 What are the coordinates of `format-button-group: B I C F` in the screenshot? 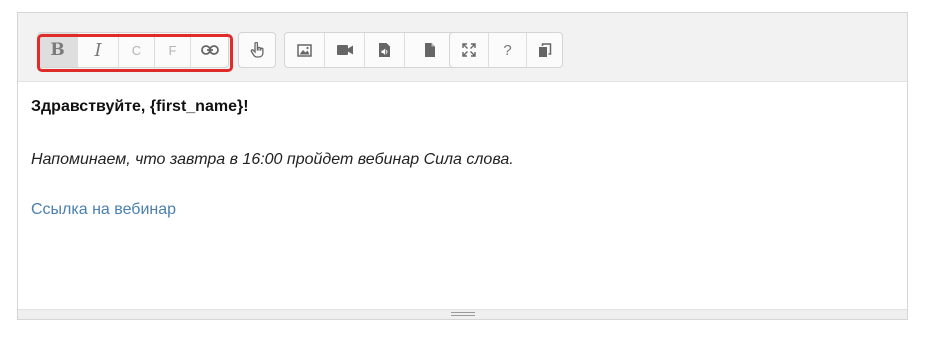 It's located at (133, 50).